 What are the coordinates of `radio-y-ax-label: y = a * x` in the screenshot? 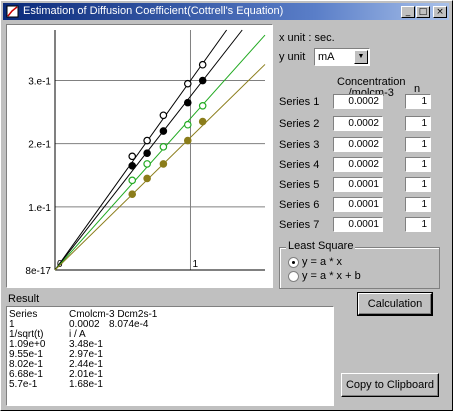 It's located at (322, 262).